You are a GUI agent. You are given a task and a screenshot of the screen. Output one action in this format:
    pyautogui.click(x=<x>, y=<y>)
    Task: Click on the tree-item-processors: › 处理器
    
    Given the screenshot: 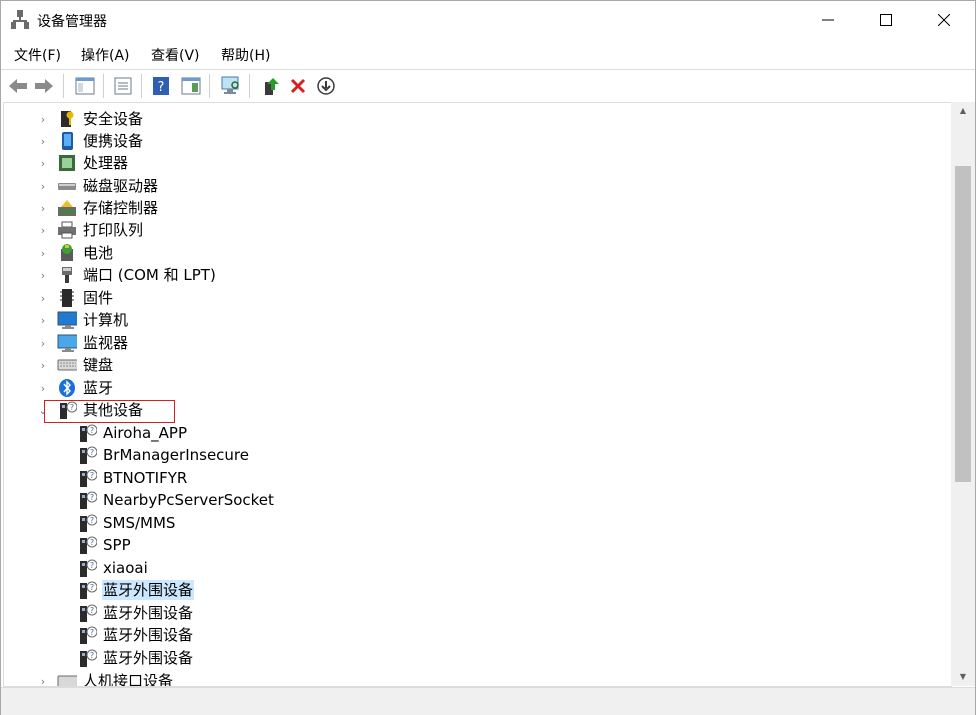 What is the action you would take?
    pyautogui.click(x=83, y=163)
    